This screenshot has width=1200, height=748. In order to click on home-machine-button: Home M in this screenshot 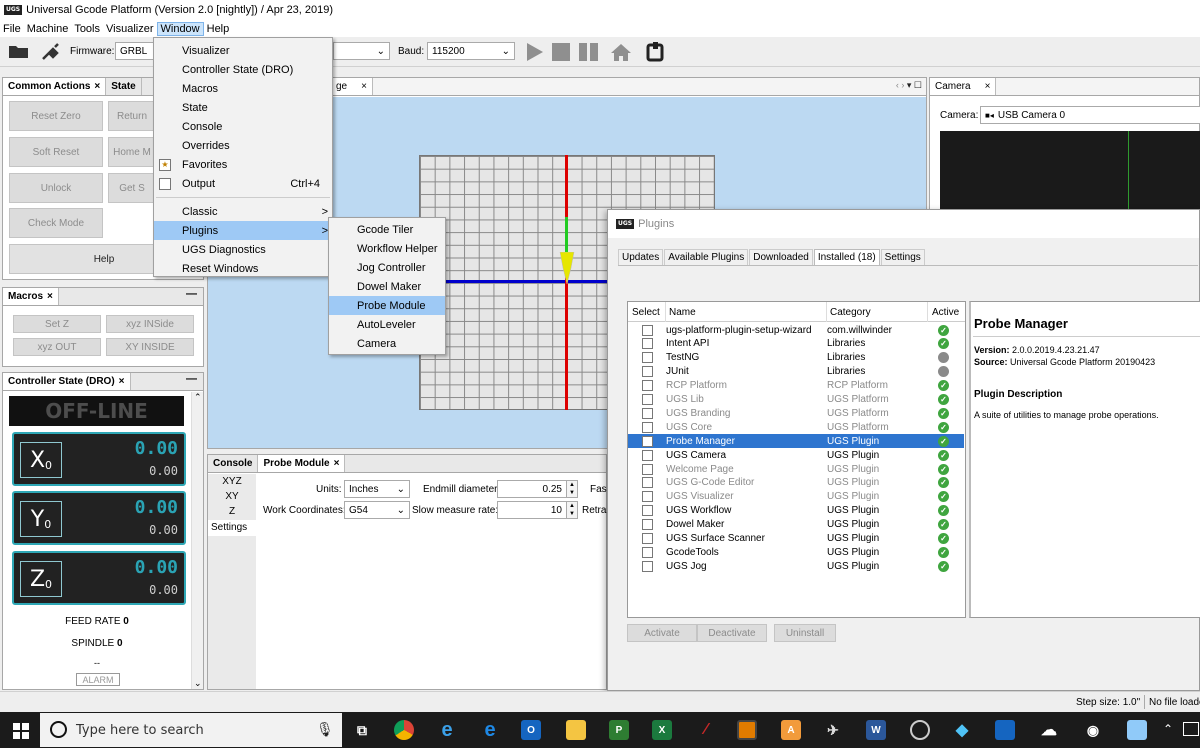, I will do `click(132, 152)`.